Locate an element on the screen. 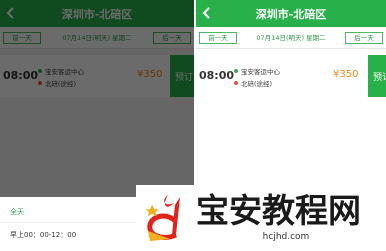 The image size is (386, 251). destination-dot-icon is located at coordinates (236, 83).